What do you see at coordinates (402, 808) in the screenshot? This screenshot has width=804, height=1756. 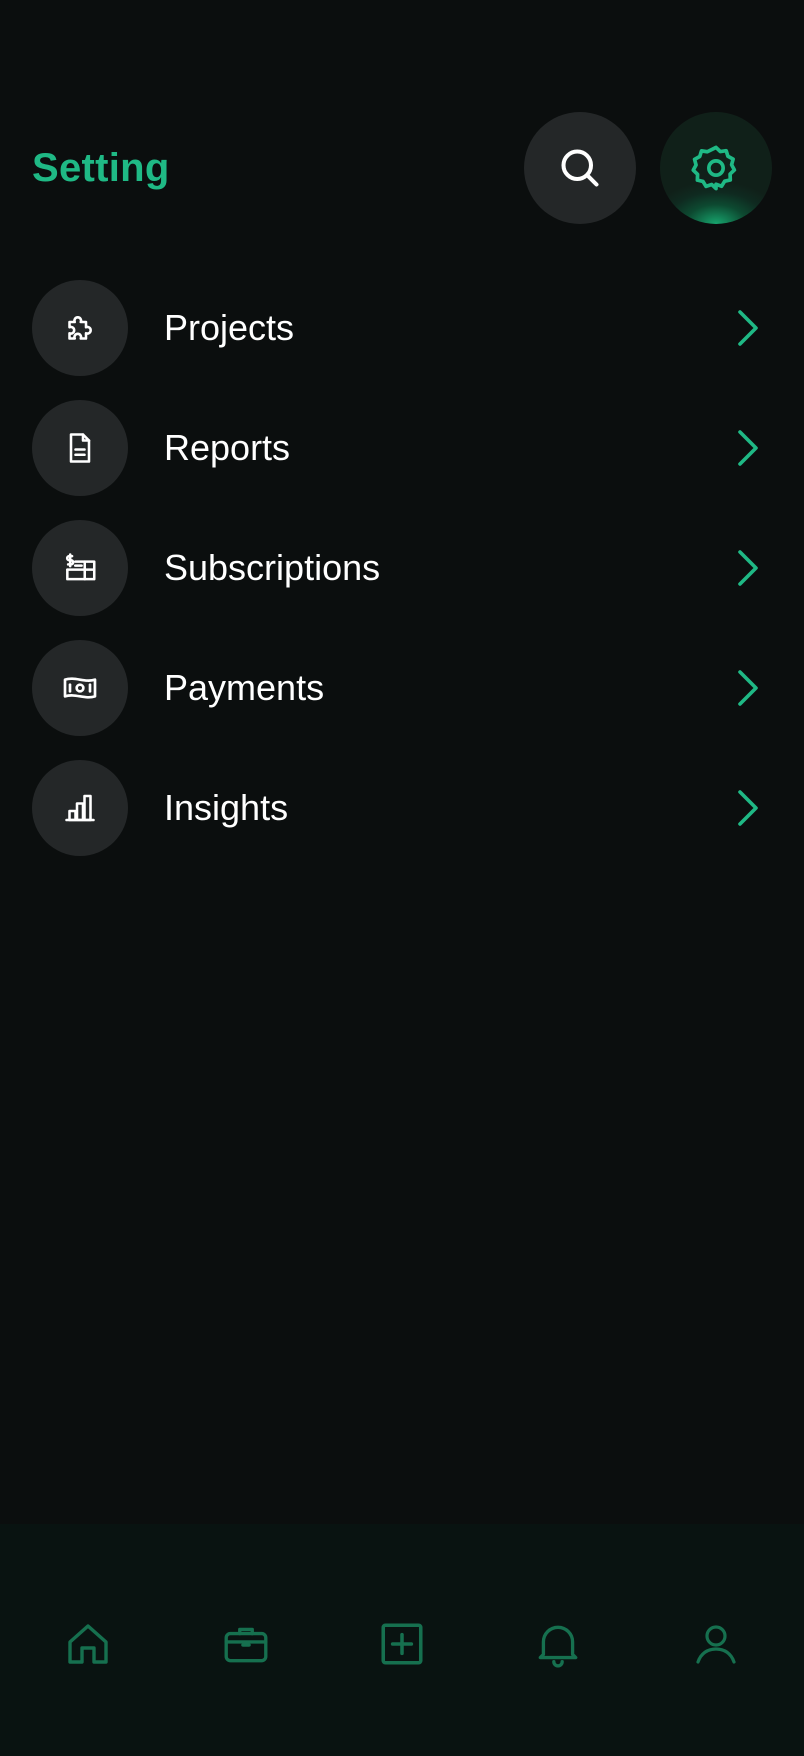 I see `menu-item-insights: Insights` at bounding box center [402, 808].